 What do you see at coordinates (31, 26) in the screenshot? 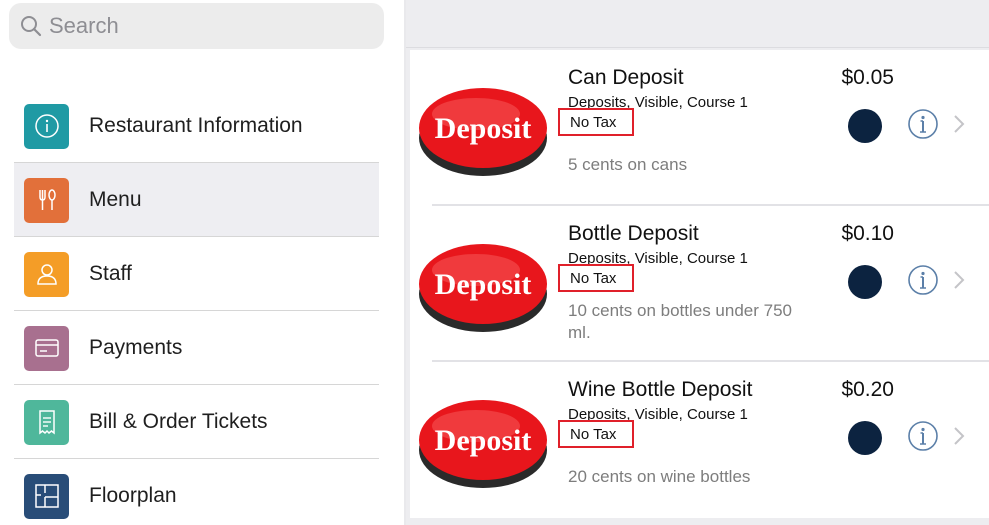
I see `search-icon` at bounding box center [31, 26].